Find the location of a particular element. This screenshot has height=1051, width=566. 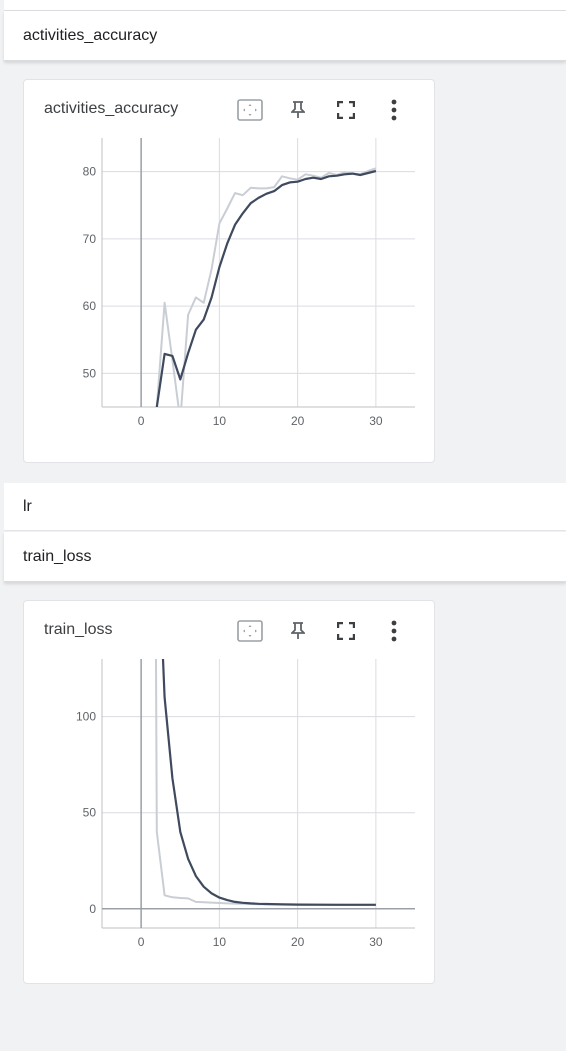

y-tick-label: 60 is located at coordinates (90, 306).